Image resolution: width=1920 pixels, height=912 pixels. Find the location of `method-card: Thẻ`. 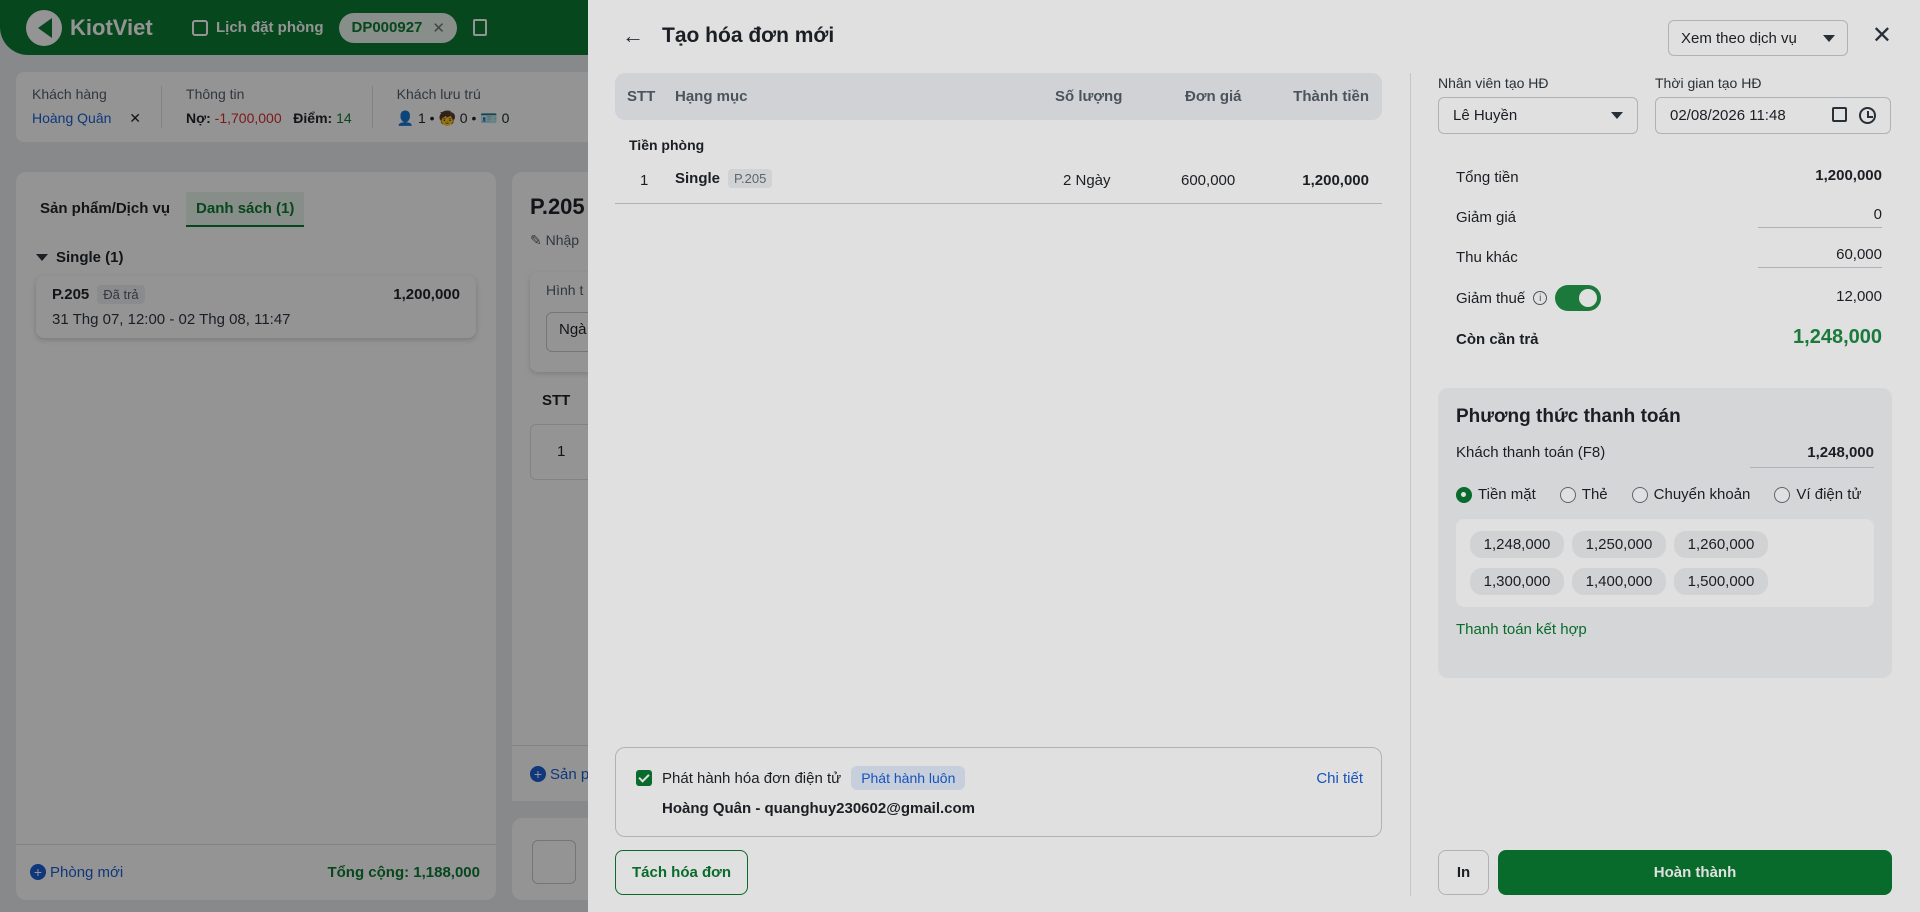

method-card: Thẻ is located at coordinates (1583, 494).